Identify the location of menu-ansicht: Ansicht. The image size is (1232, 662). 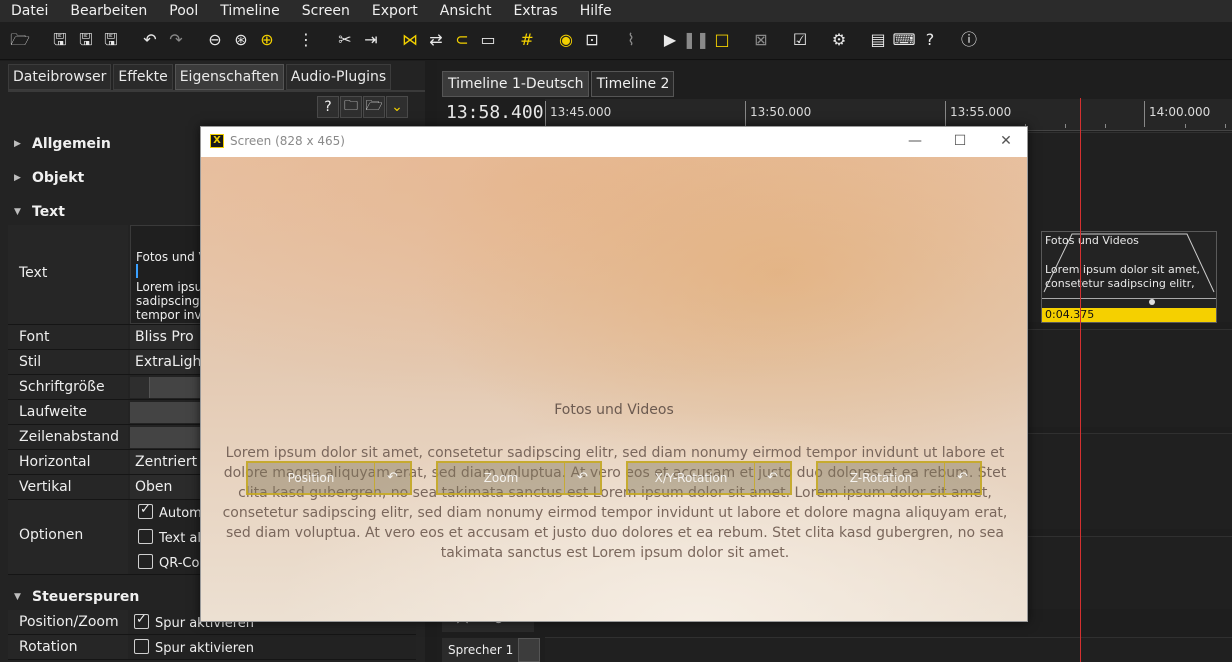
(466, 11).